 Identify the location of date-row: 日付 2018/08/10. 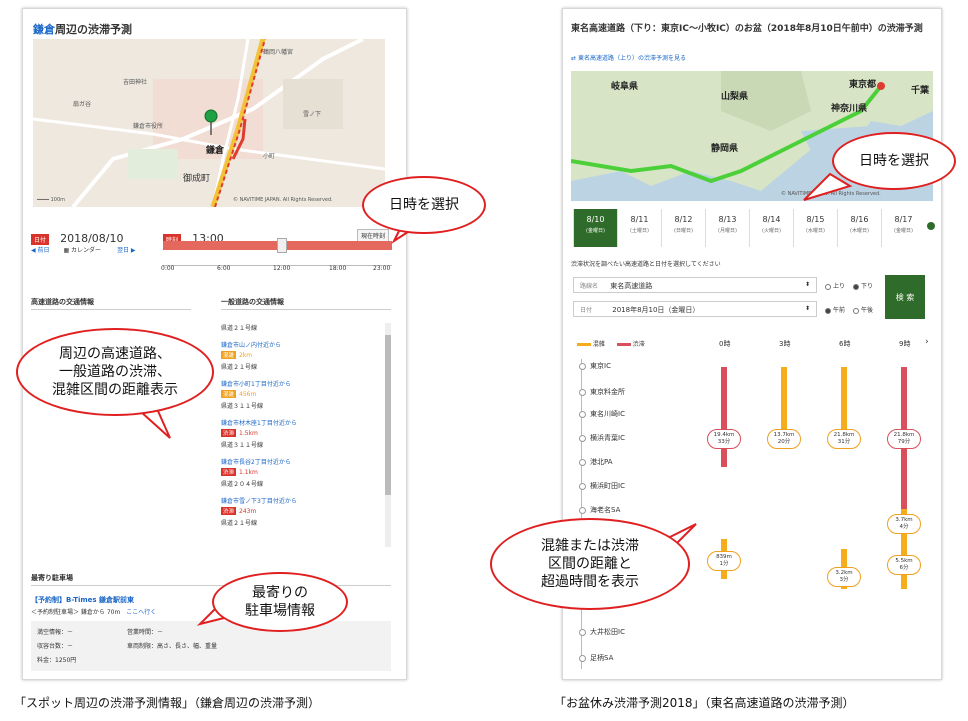
(77, 236).